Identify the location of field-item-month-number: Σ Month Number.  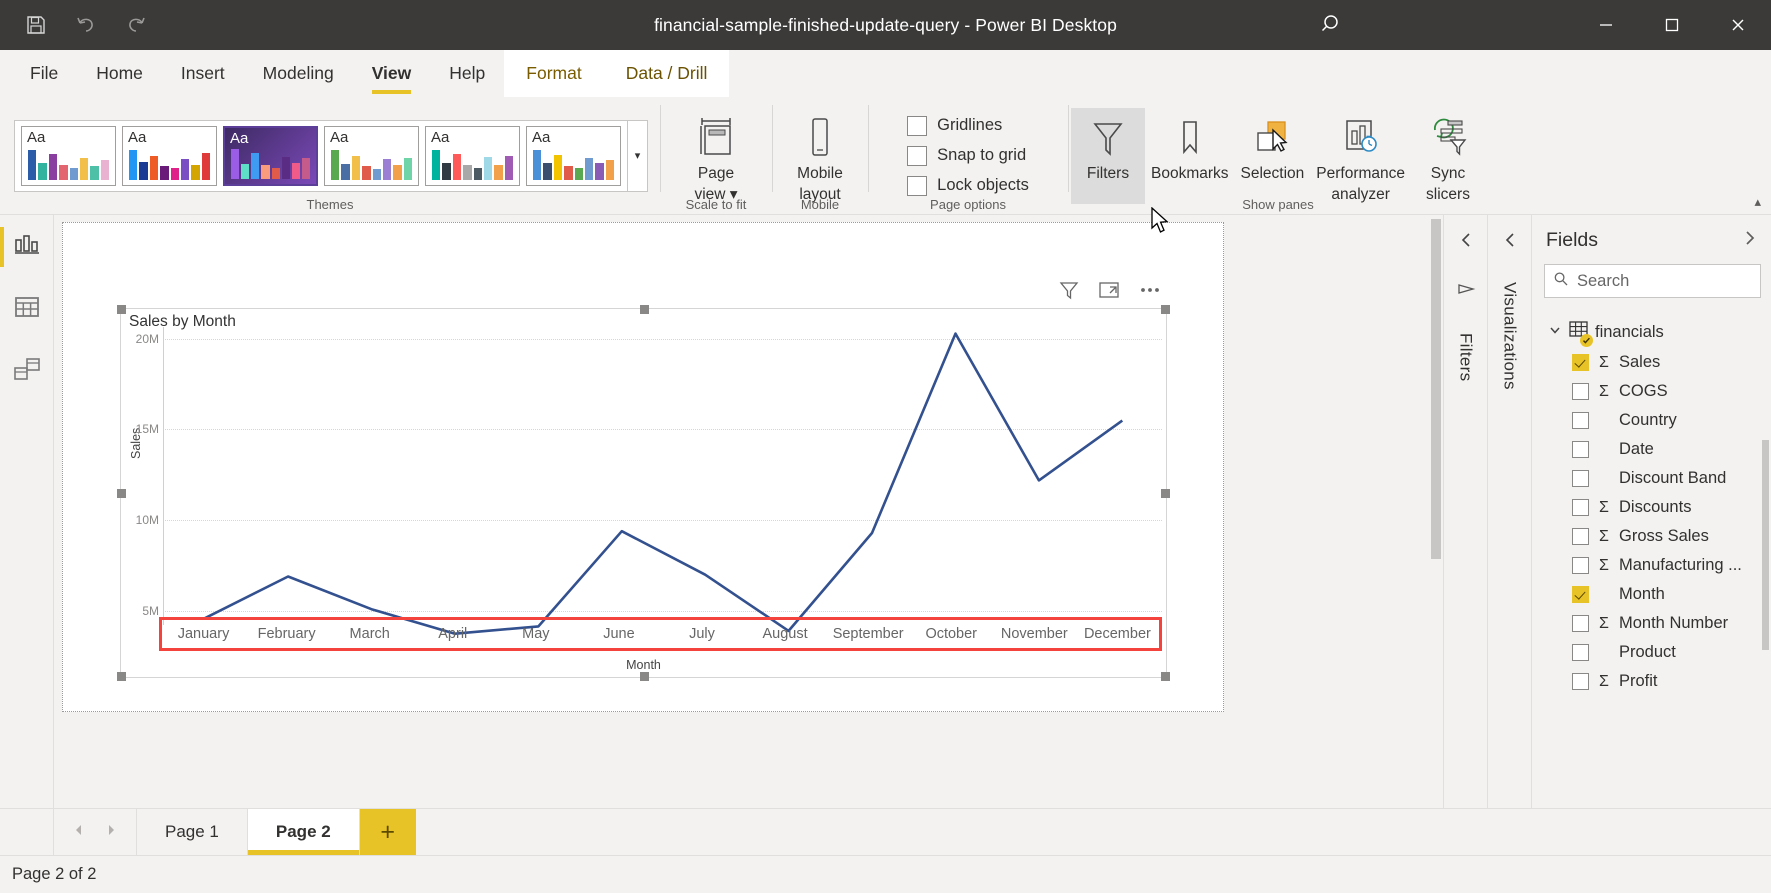
(1651, 623).